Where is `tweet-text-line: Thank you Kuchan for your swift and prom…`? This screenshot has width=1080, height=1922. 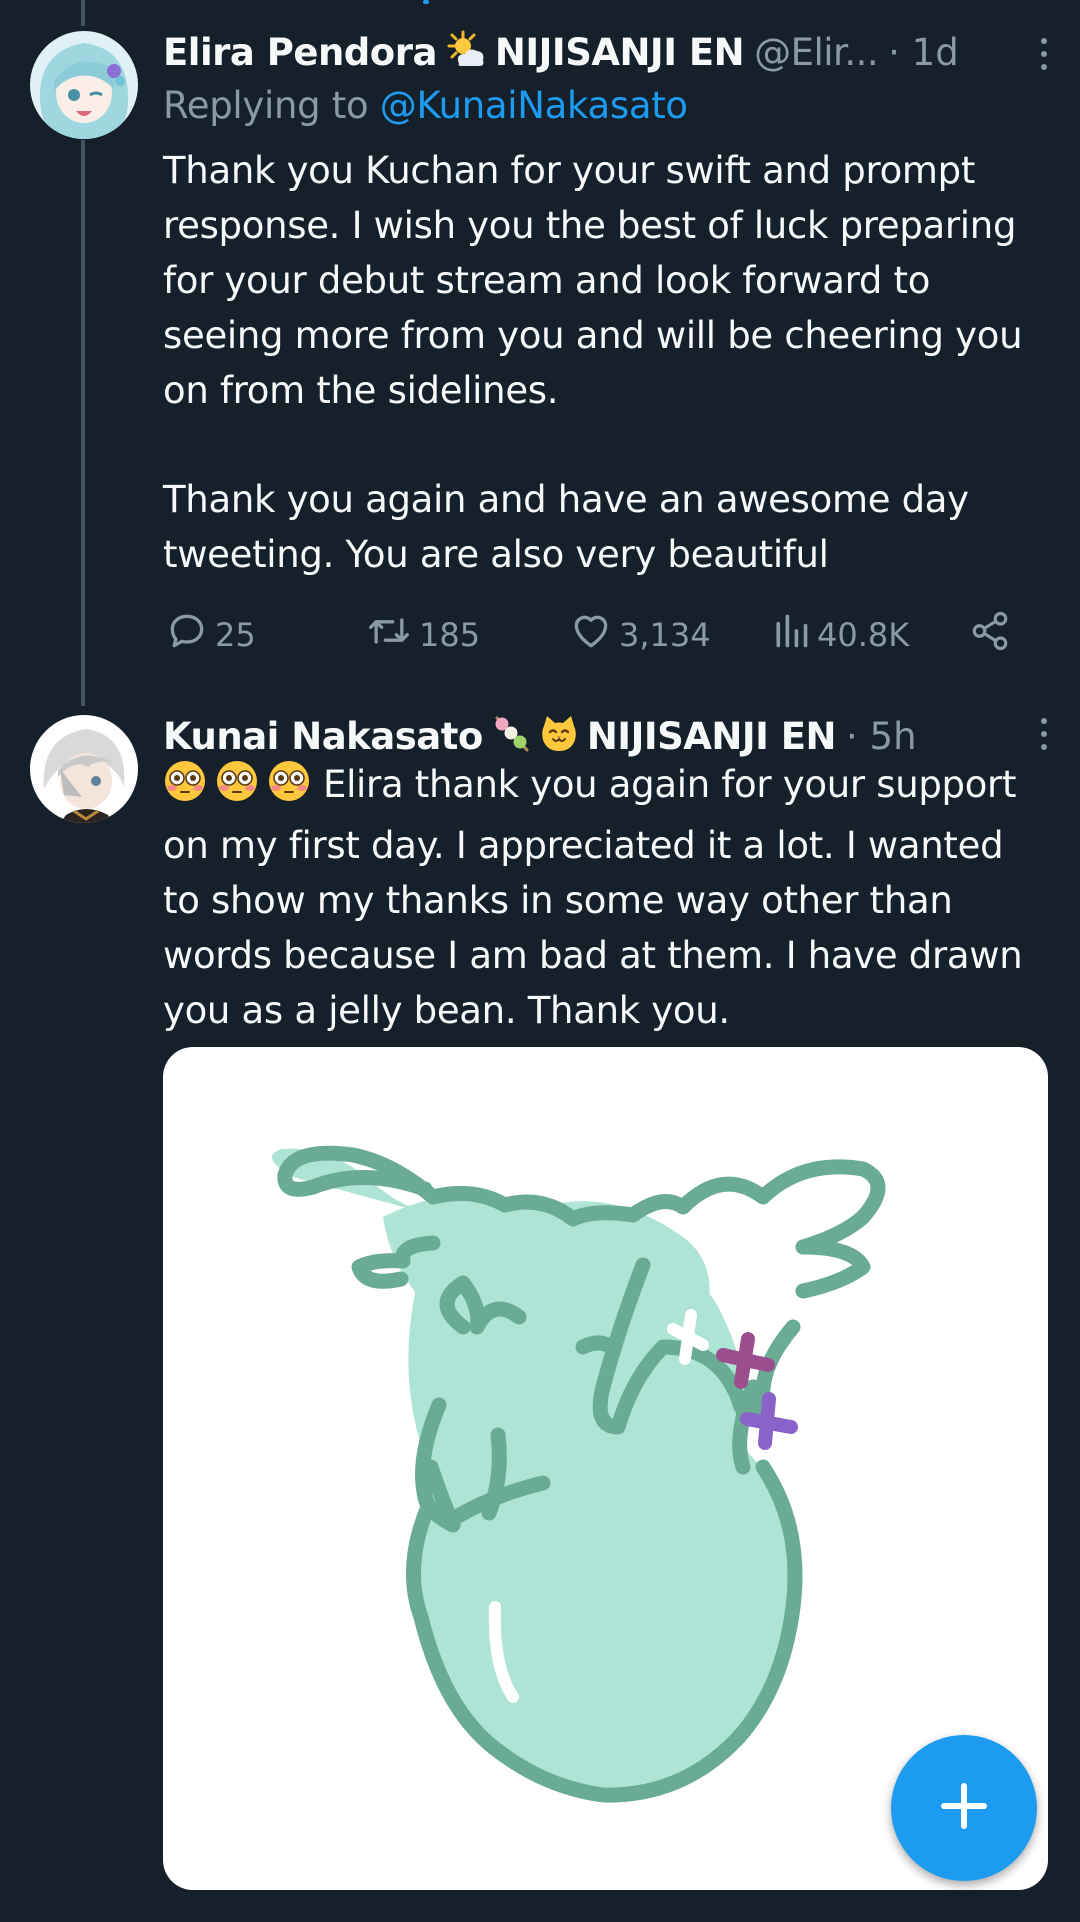
tweet-text-line: Thank you Kuchan for your swift and prom… is located at coordinates (569, 170).